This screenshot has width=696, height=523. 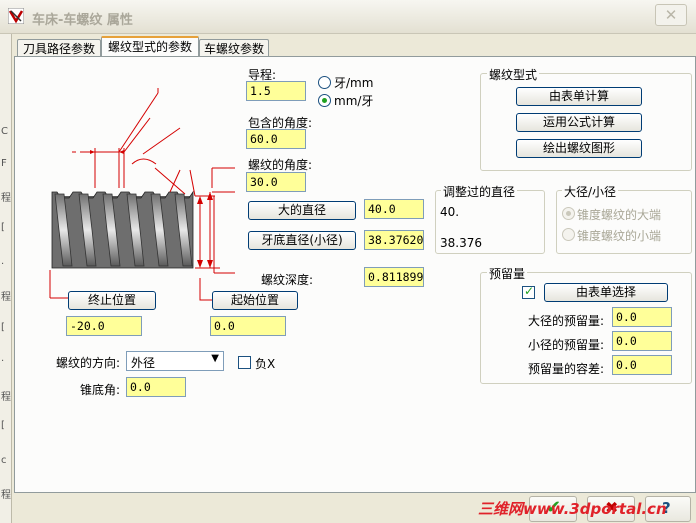 I want to click on taper-major-end-label: 锥度螺纹的大端, so click(x=619, y=215).